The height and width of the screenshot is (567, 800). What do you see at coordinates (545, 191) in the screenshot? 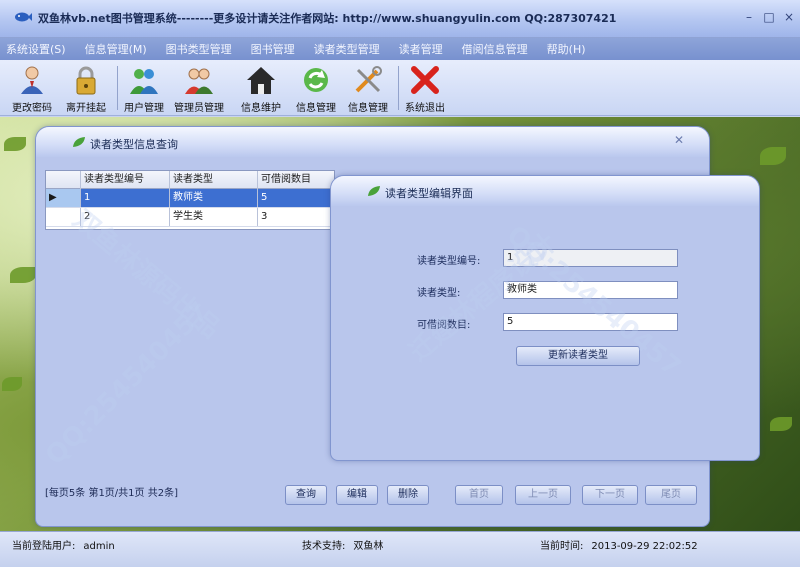
I see `edit-window-header: 读者类型编辑界面` at bounding box center [545, 191].